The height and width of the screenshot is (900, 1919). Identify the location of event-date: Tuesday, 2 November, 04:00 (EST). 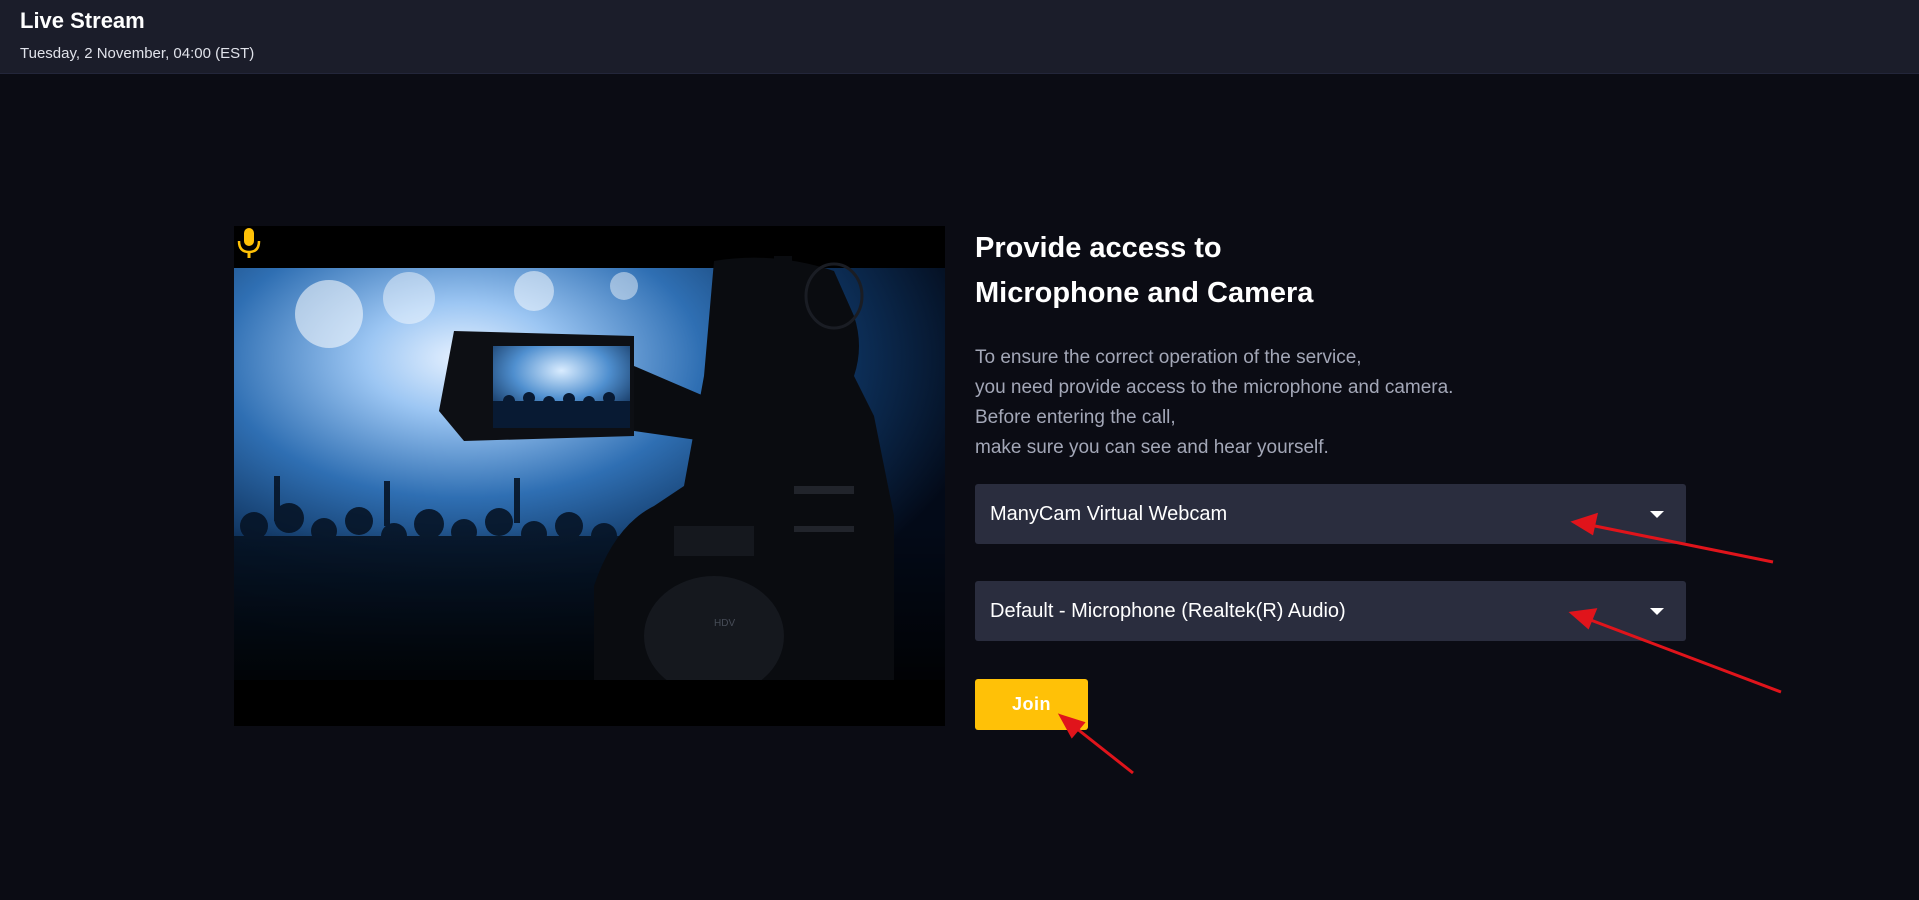
(137, 53).